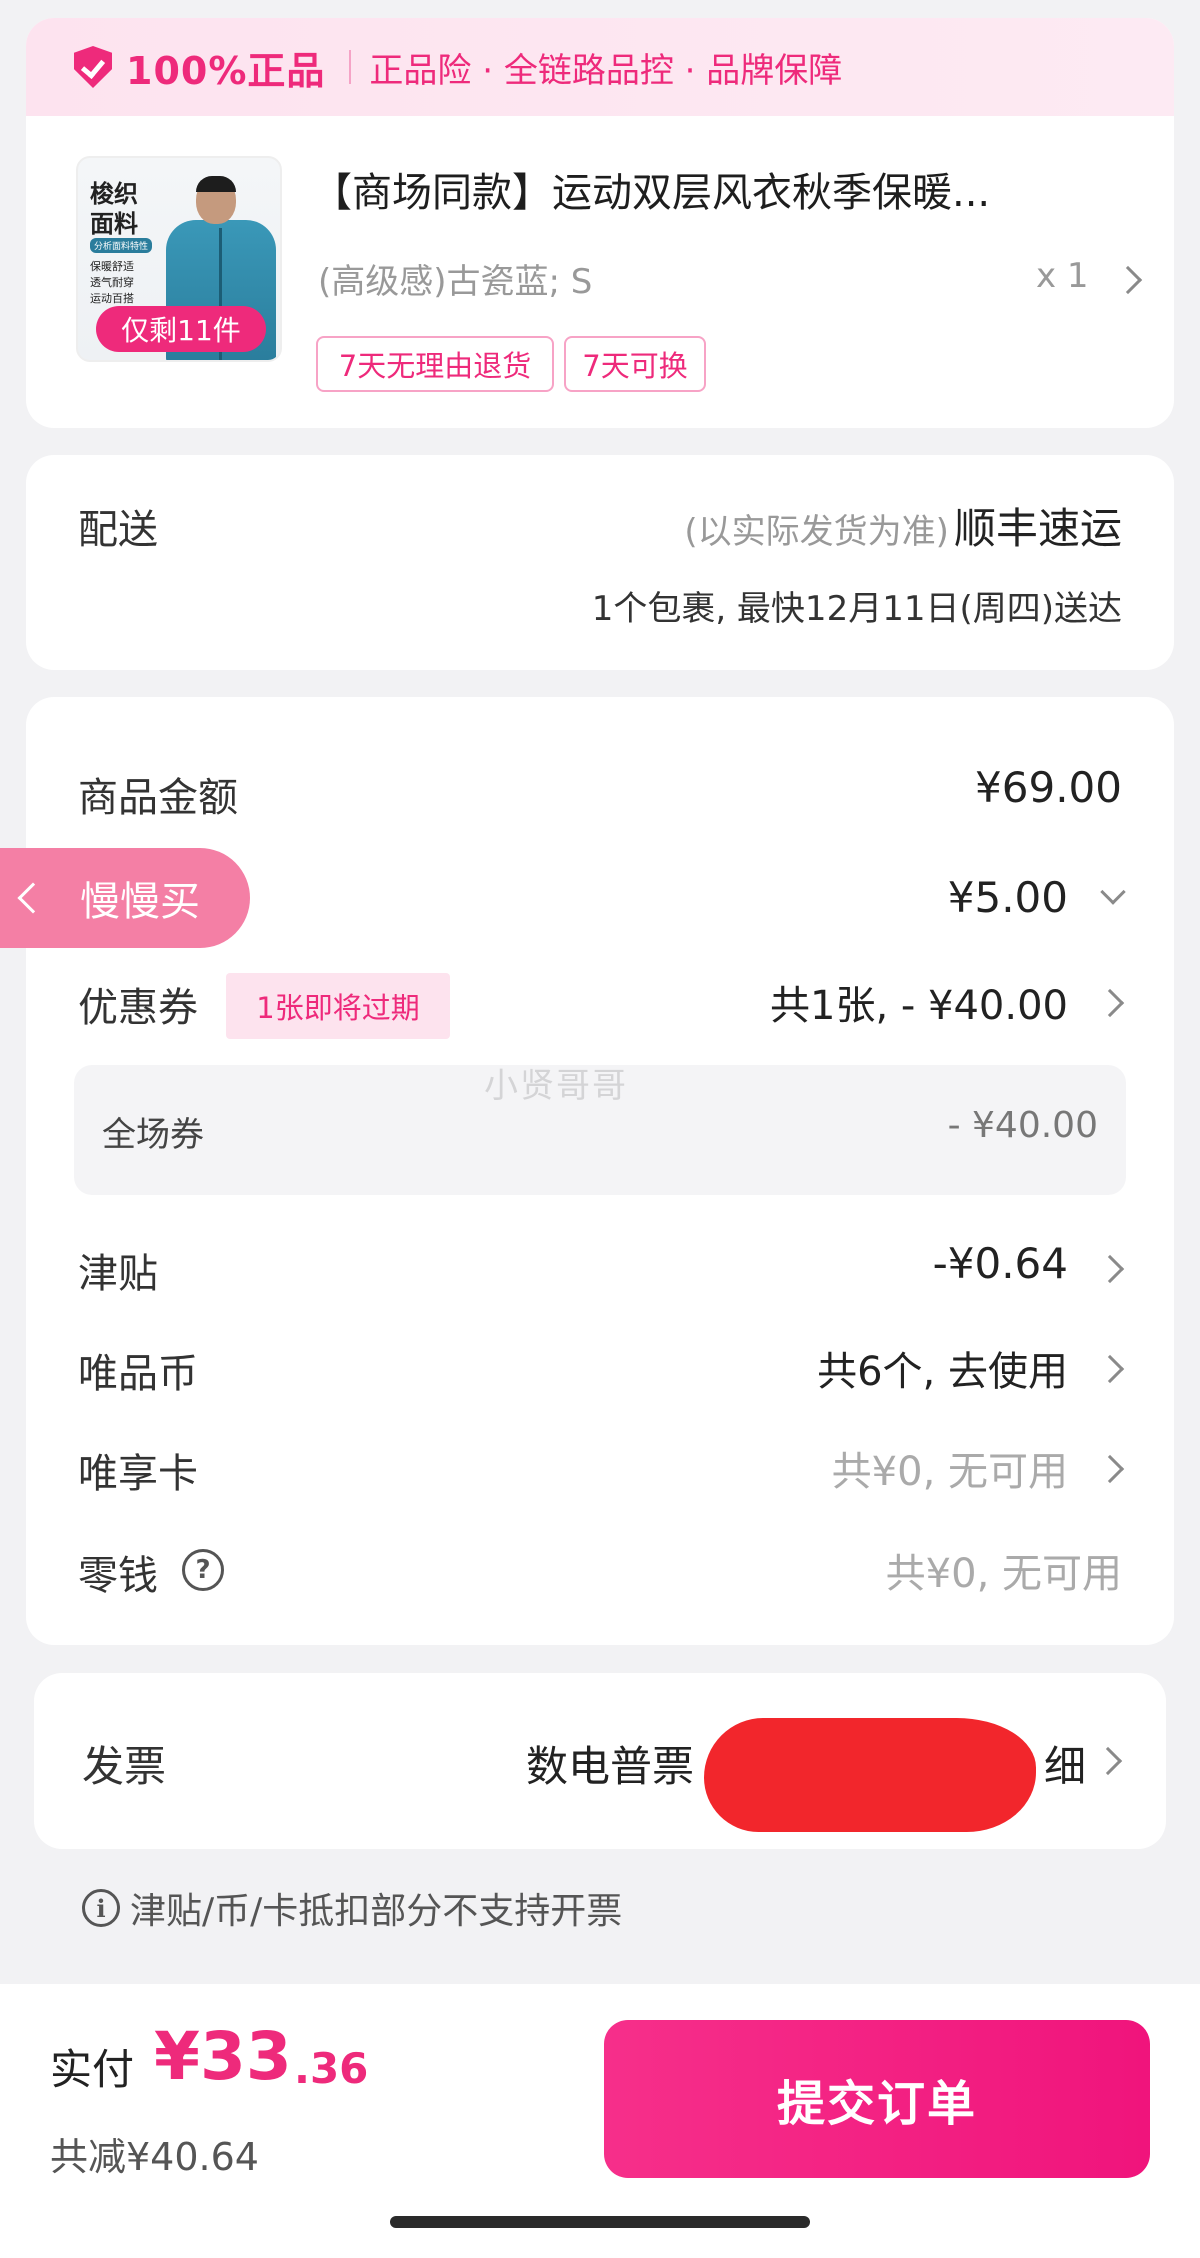  I want to click on shipping-amount-value: ¥5.00, so click(1008, 897).